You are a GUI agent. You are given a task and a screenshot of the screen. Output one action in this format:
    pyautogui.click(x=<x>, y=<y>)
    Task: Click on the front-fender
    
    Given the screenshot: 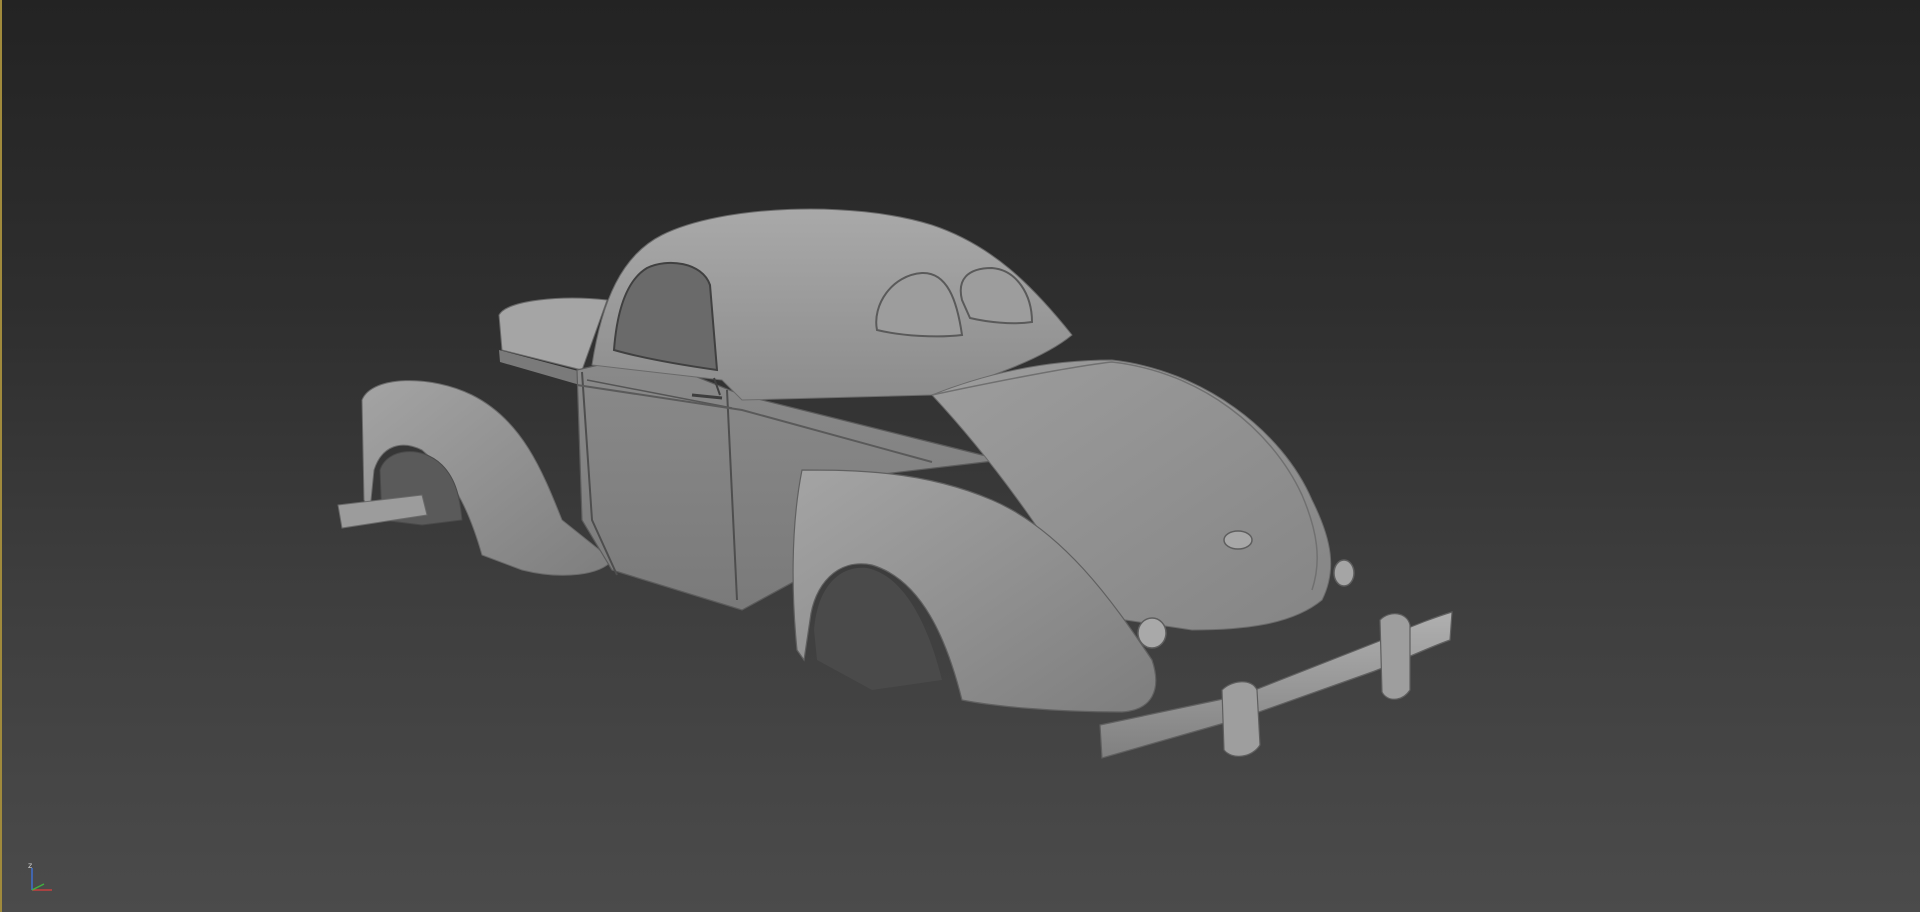 What is the action you would take?
    pyautogui.click(x=475, y=478)
    